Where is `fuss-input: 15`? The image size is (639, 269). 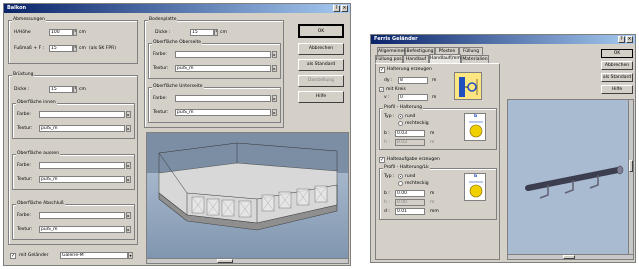 fuss-input: 15 is located at coordinates (61, 48).